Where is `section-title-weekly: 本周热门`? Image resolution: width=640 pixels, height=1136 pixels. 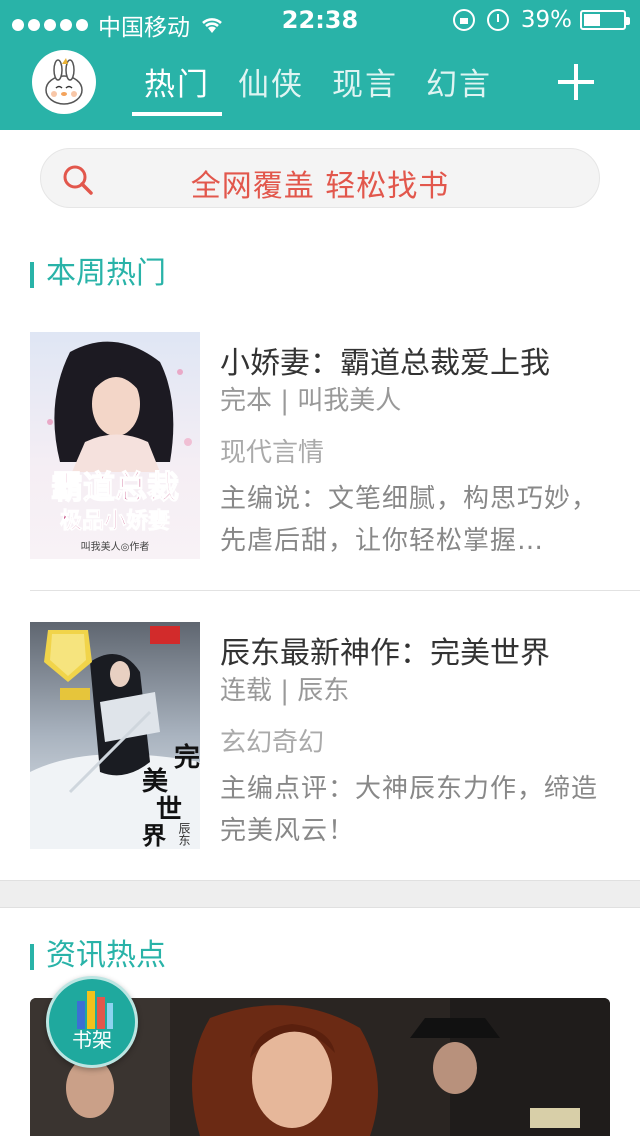 section-title-weekly: 本周热门 is located at coordinates (98, 274).